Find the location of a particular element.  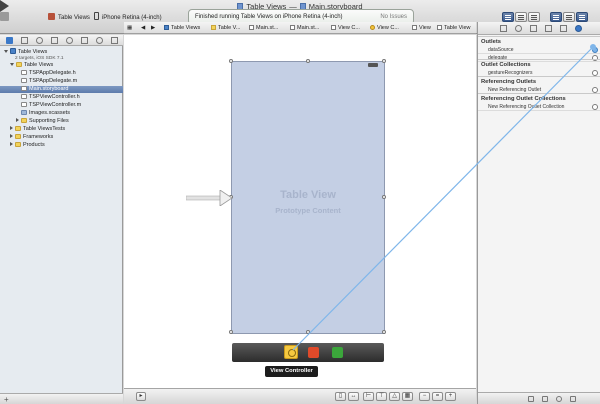

canvas-bottom-bar: ▸ ▯ ↔ ⊢ ⊤ △ ▦ − = + is located at coordinates (300, 396).